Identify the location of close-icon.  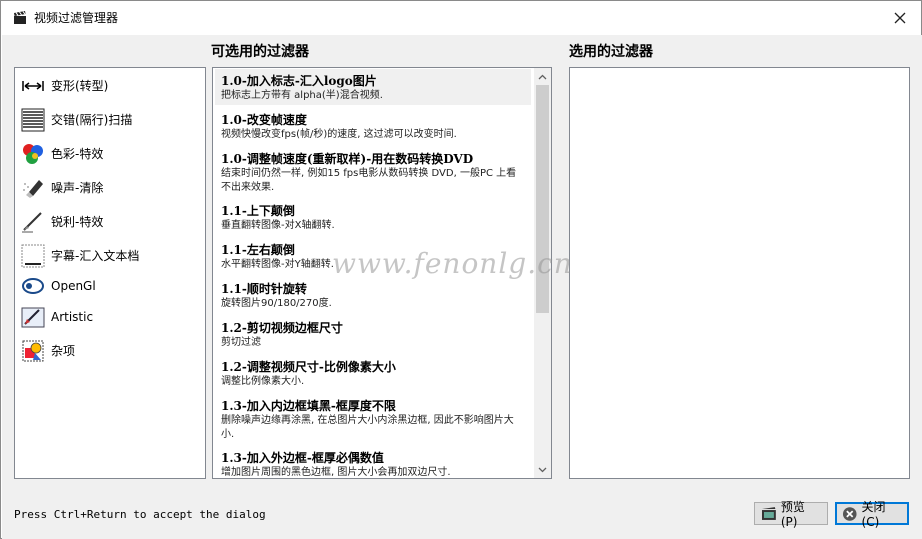
(900, 18).